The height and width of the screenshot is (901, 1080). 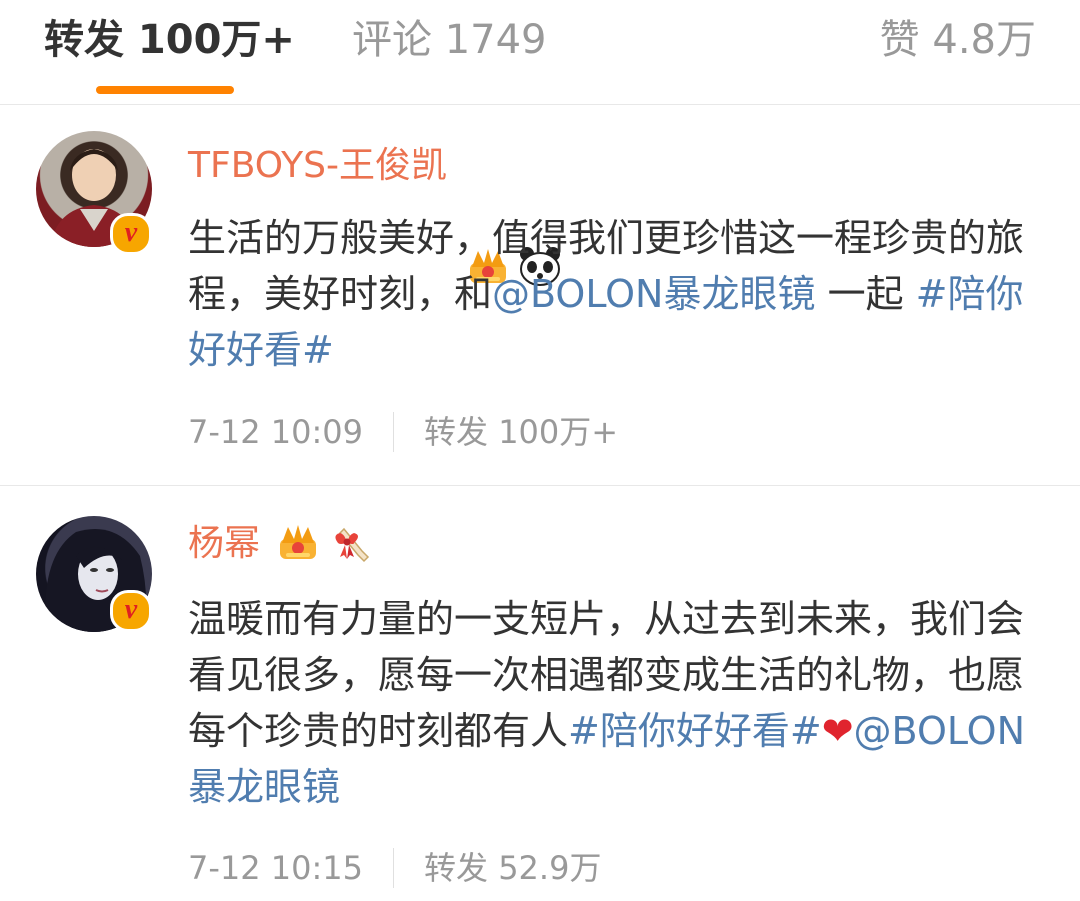 I want to click on username-text: 杨幂, so click(x=224, y=543).